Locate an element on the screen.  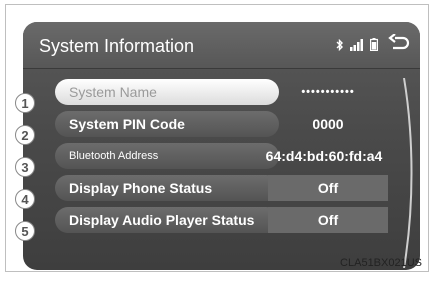
system-name-value: ••••••••••• is located at coordinates (328, 92).